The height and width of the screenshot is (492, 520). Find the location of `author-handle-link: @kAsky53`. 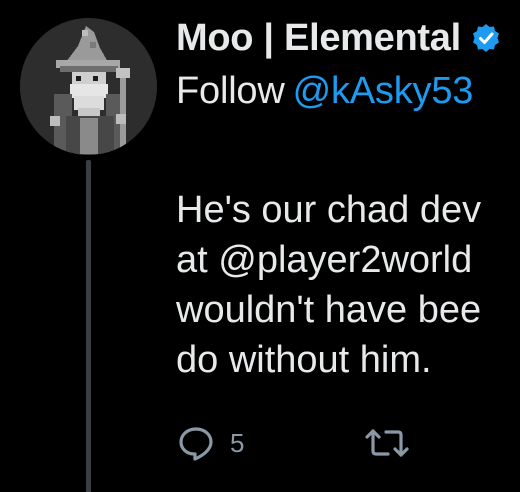

author-handle-link: @kAsky53 is located at coordinates (383, 91).